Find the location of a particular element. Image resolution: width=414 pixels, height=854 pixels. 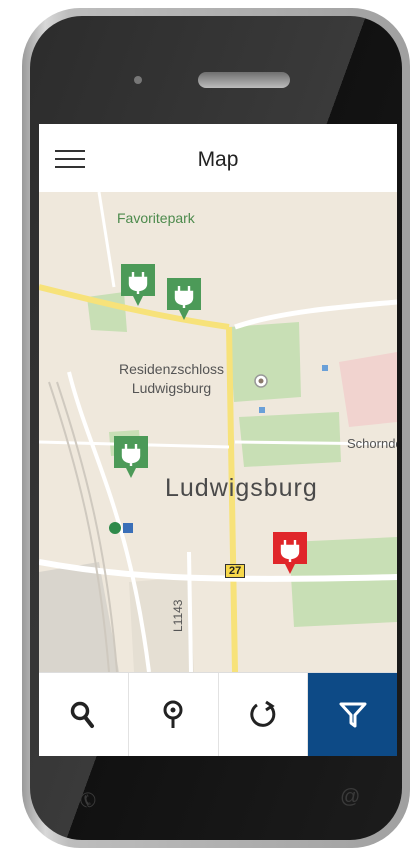

filter-button is located at coordinates (352, 714).